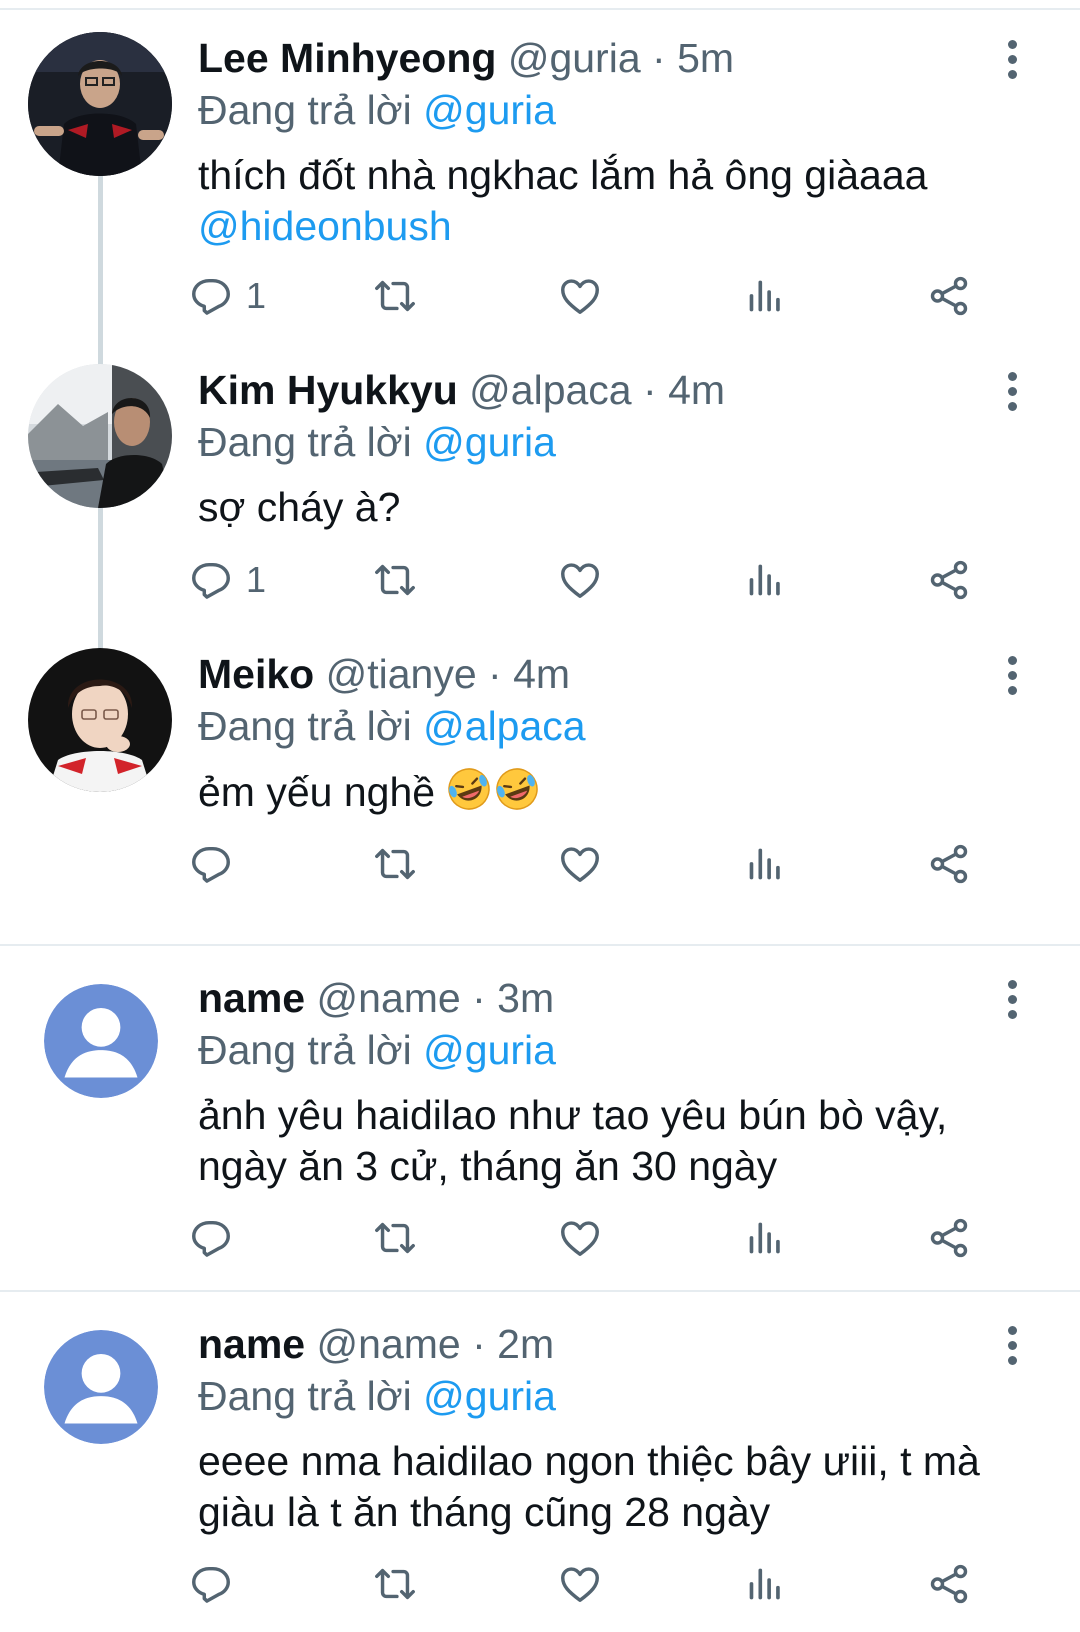  Describe the element at coordinates (574, 58) in the screenshot. I see `handle: @guria` at that location.